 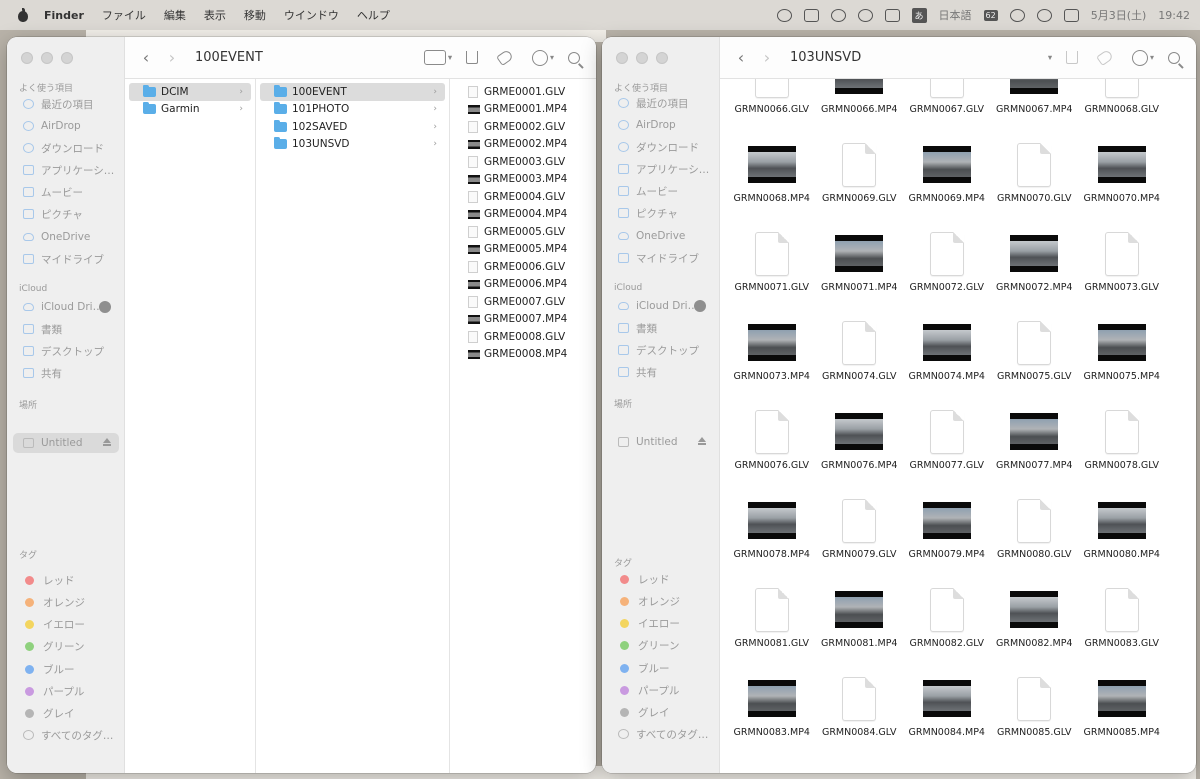 What do you see at coordinates (772, 165) in the screenshot?
I see `file-item: GRMN0068.MP4` at bounding box center [772, 165].